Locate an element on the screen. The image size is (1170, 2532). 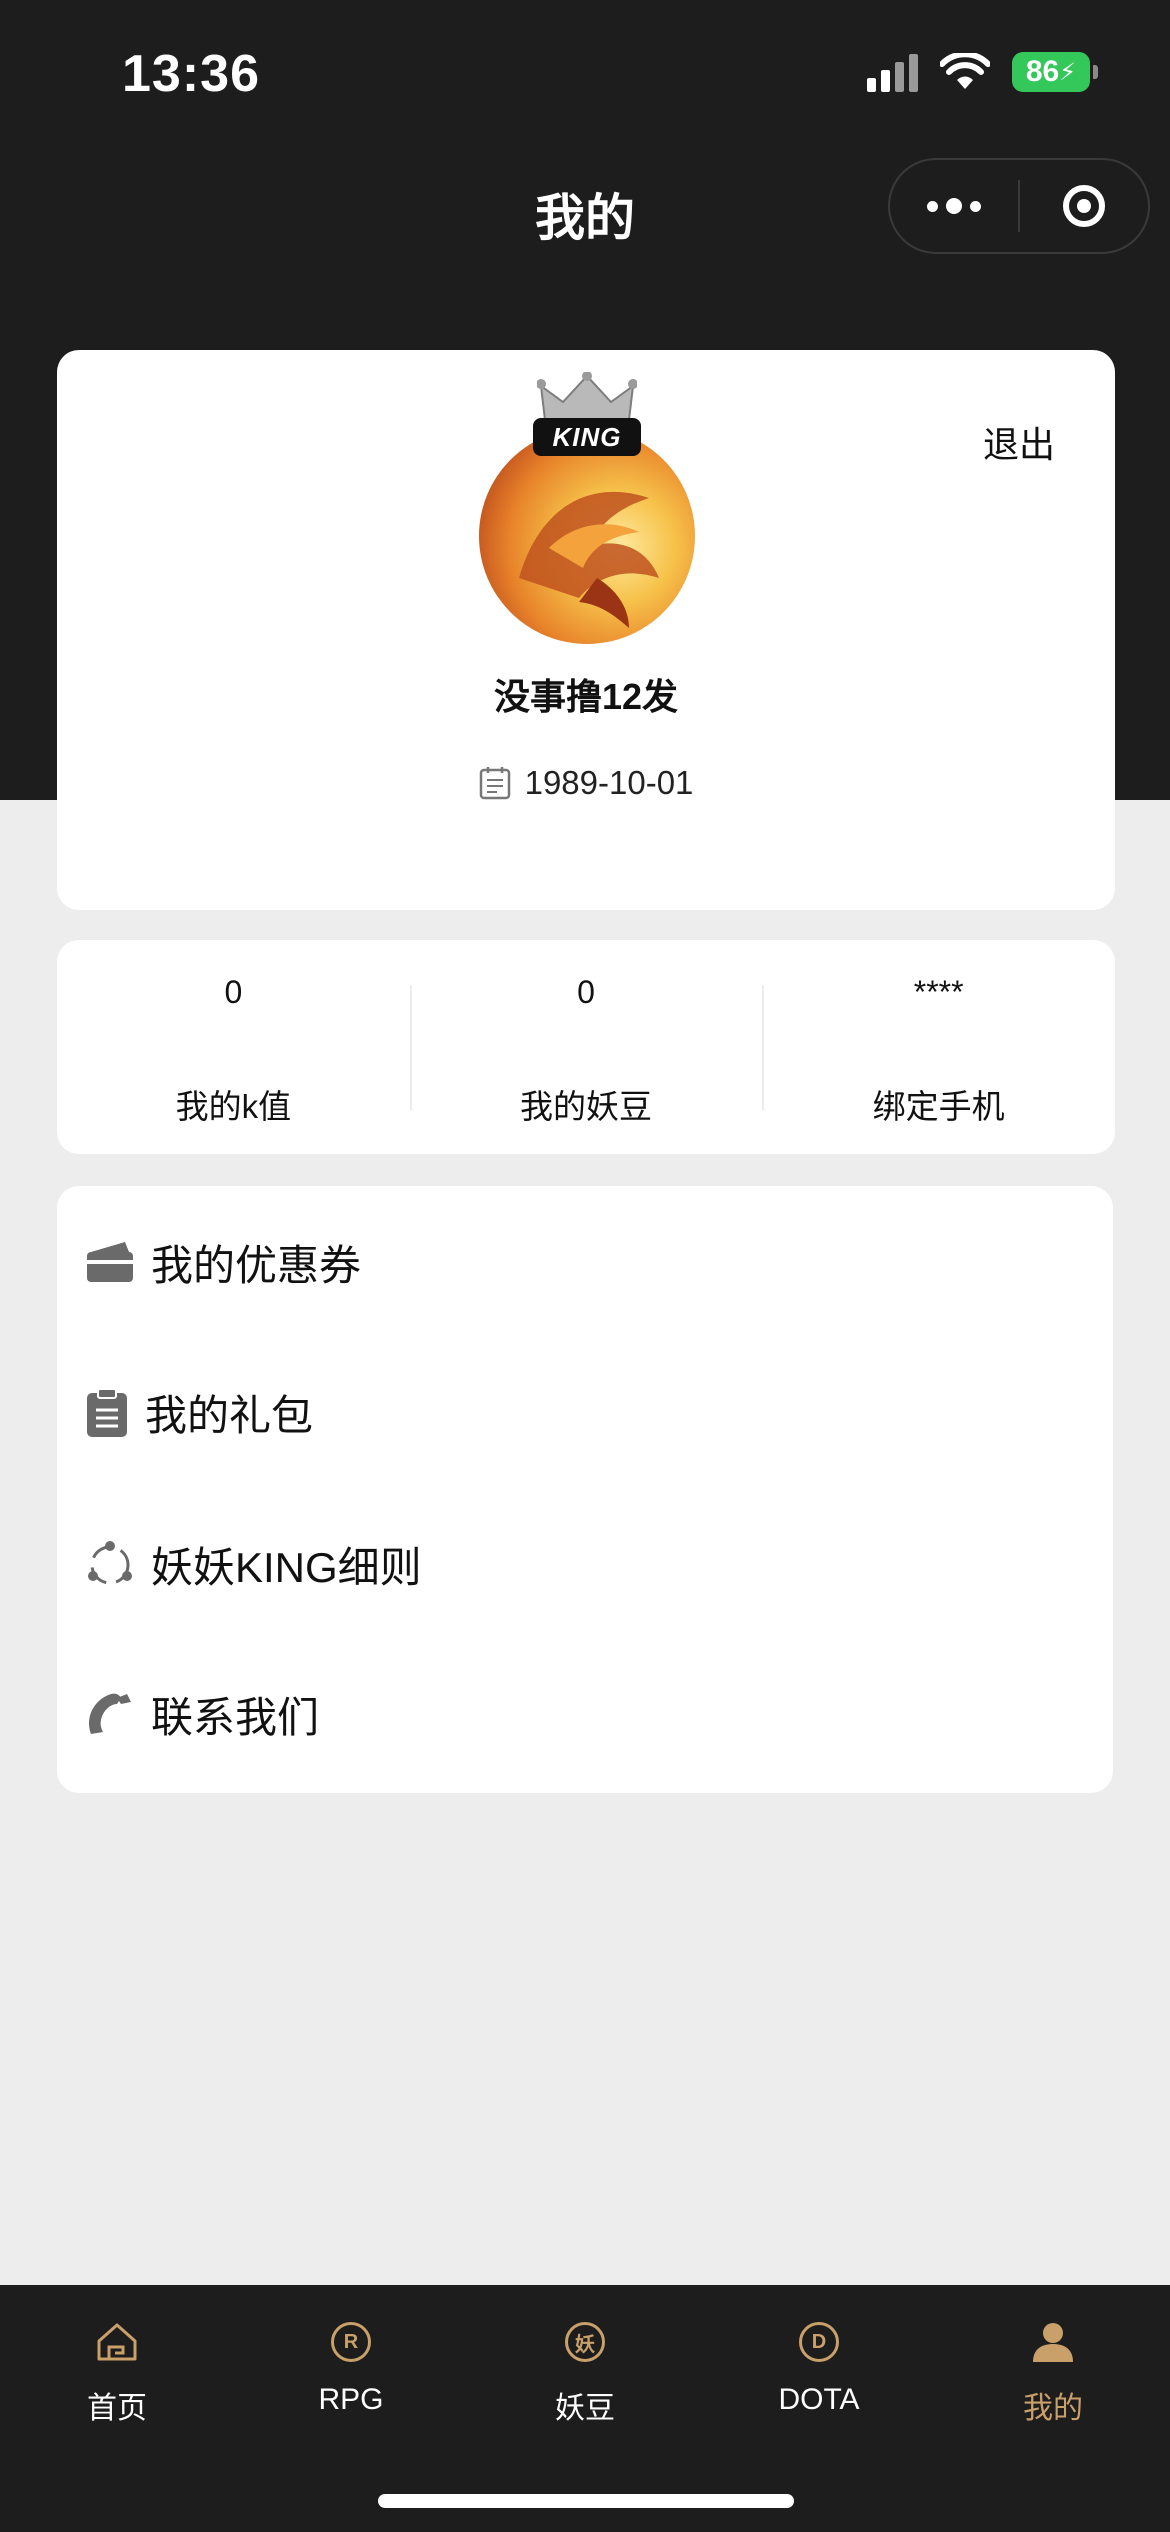
tab-mine: 我的 is located at coordinates (1053, 2408).